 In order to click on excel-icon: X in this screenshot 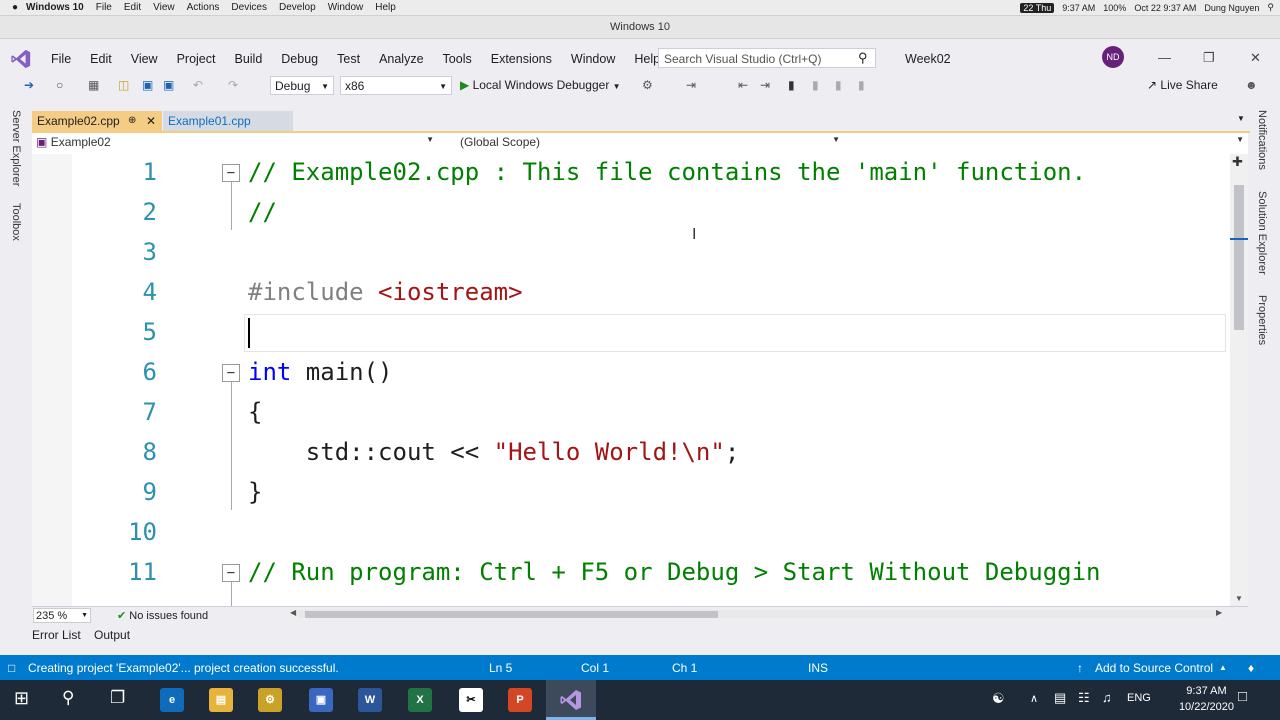, I will do `click(420, 700)`.